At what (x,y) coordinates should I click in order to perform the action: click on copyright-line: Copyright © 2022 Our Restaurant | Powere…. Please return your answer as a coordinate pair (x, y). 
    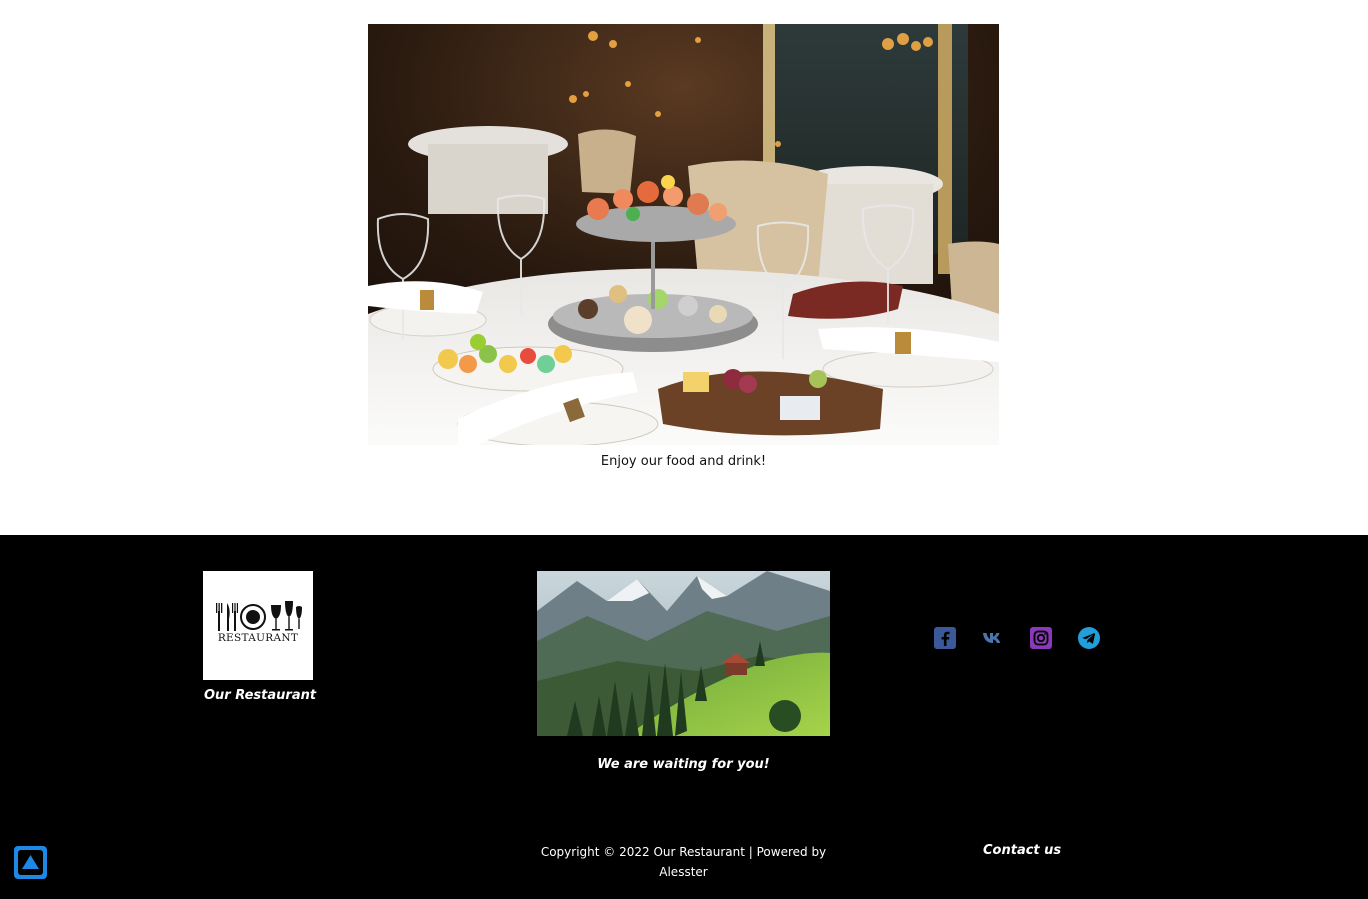
    Looking at the image, I should click on (683, 852).